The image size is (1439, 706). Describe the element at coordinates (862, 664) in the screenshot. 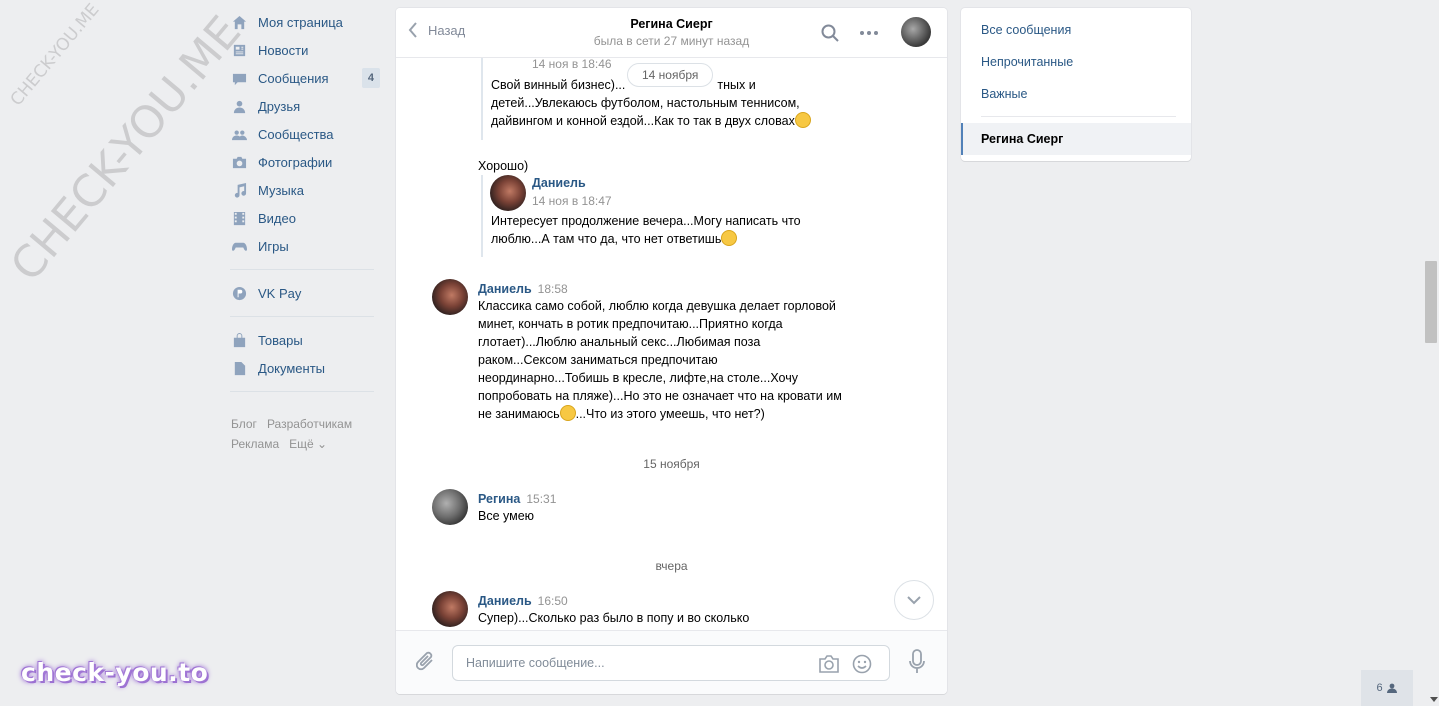

I see `emoji-picker-icon` at that location.